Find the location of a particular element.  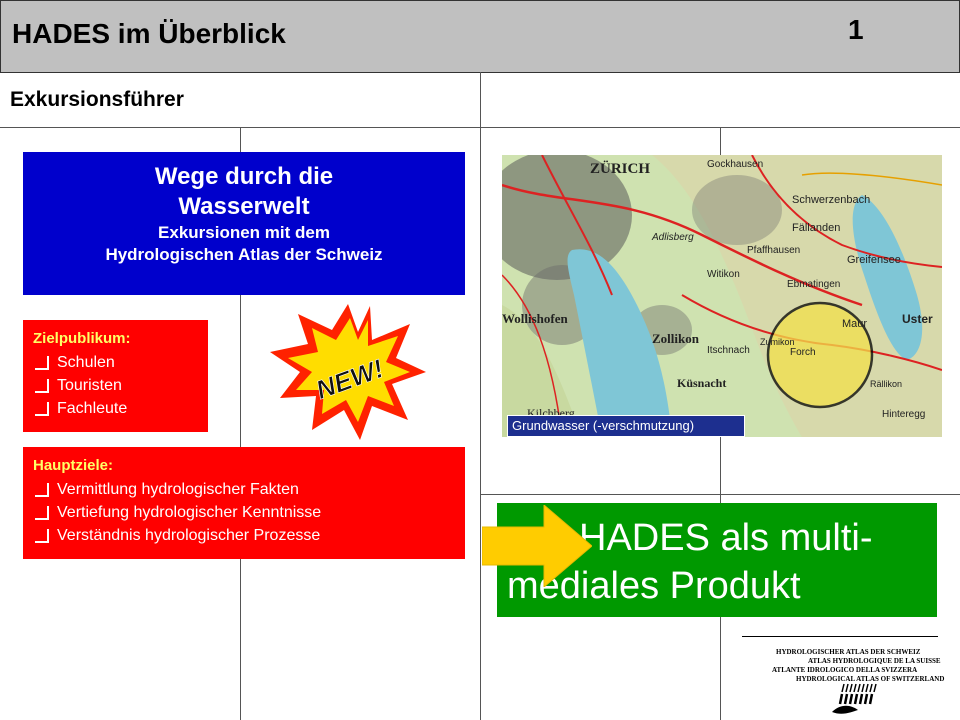

map-label: Fällanden is located at coordinates (816, 228).